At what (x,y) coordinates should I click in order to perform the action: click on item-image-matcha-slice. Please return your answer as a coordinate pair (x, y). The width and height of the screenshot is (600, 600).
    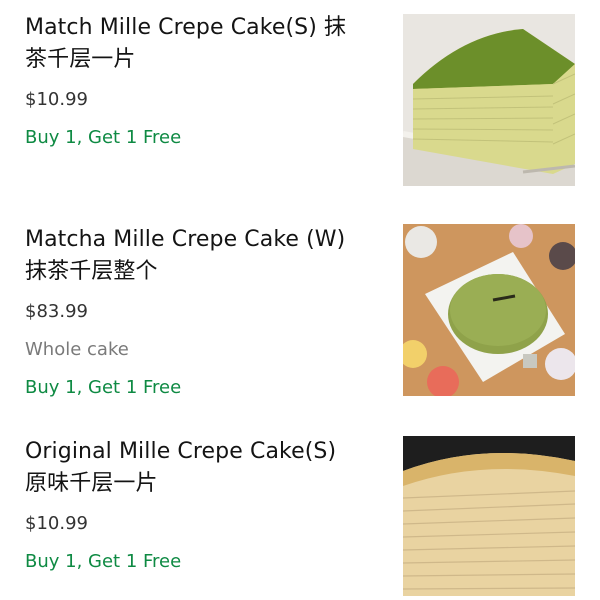
    Looking at the image, I should click on (489, 100).